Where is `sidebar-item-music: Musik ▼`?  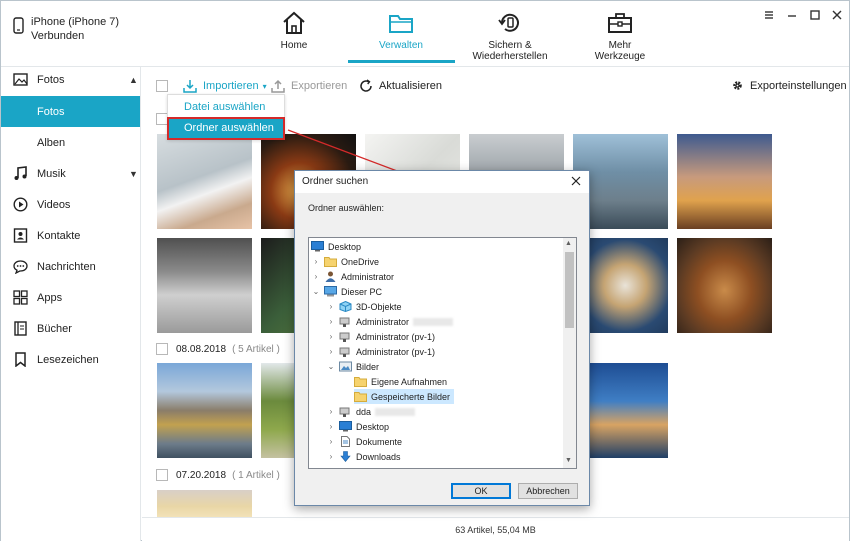 sidebar-item-music: Musik ▼ is located at coordinates (70, 173).